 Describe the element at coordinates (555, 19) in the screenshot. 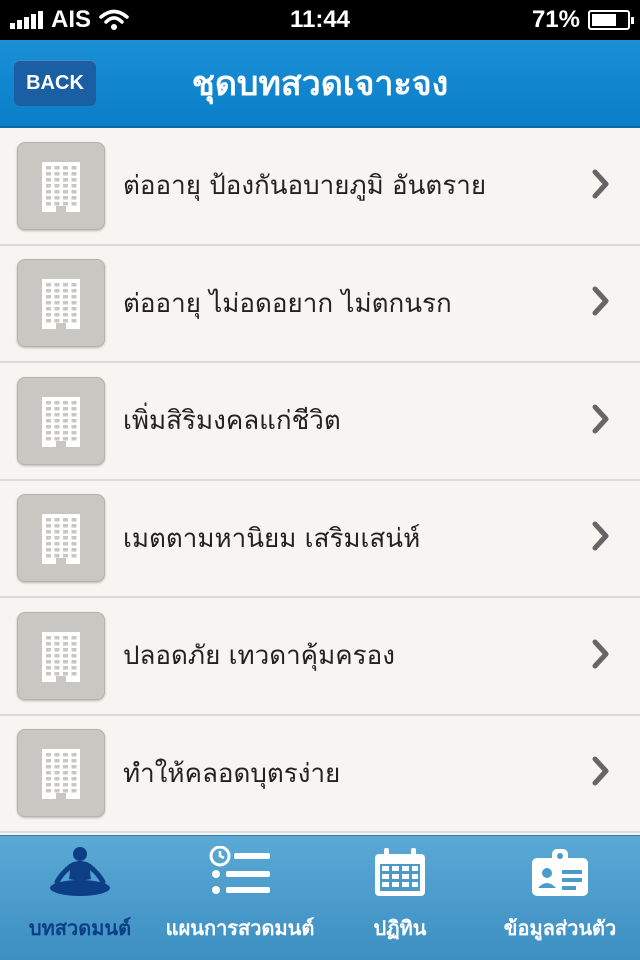

I see `battery-percent: 71%` at that location.